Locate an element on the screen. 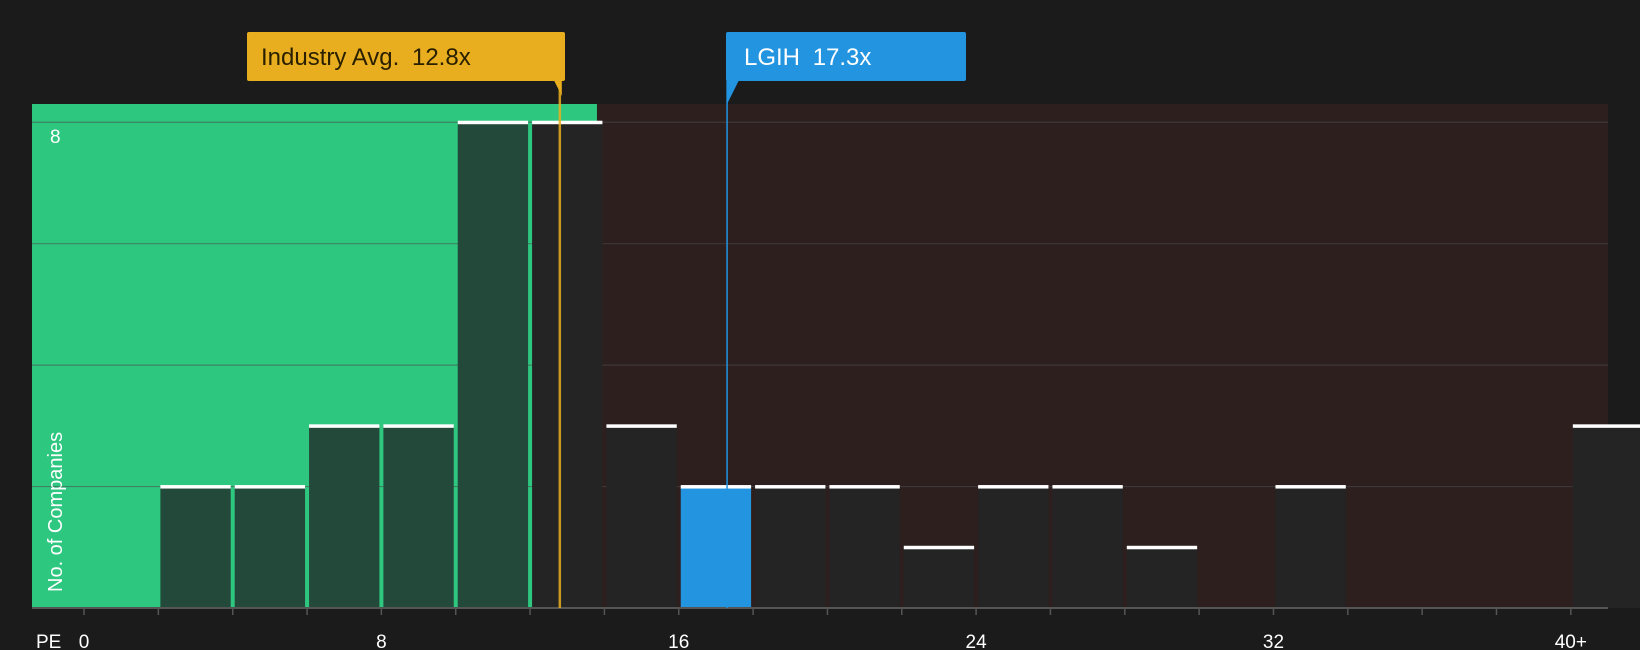 The image size is (1640, 650). x-tick-label: 16 is located at coordinates (678, 641).